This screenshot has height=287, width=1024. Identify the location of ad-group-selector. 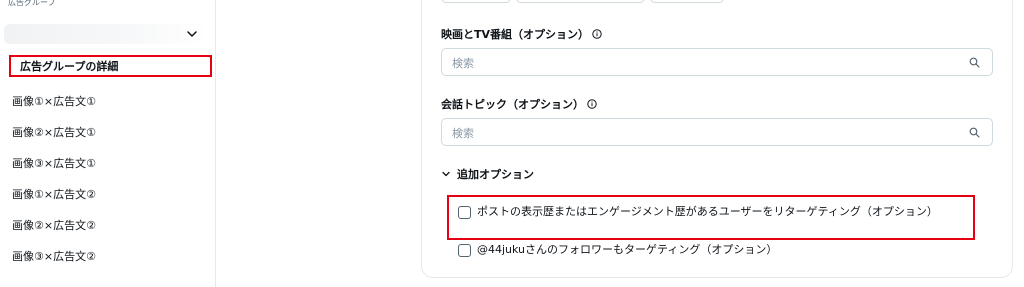
(106, 34).